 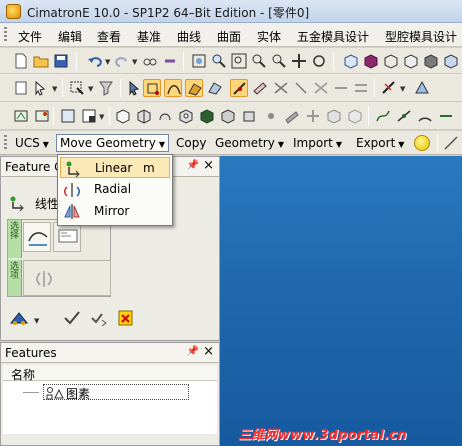 What do you see at coordinates (361, 88) in the screenshot?
I see `swap-icon` at bounding box center [361, 88].